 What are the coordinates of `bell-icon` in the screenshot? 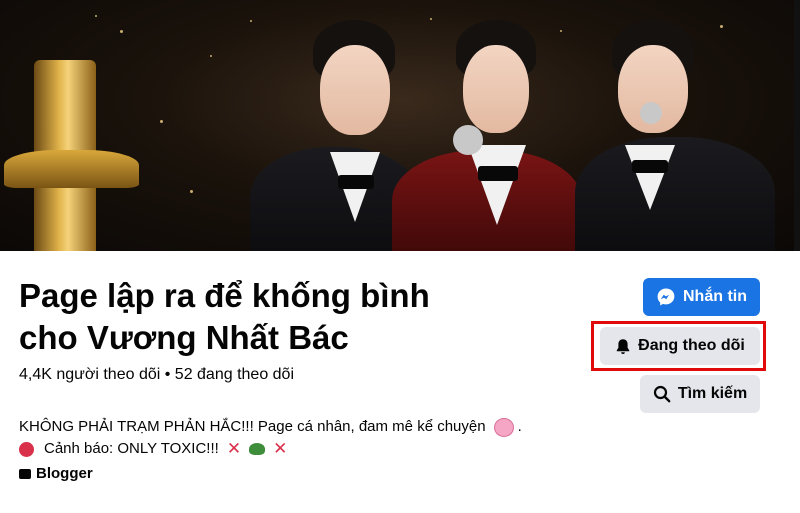 It's located at (623, 346).